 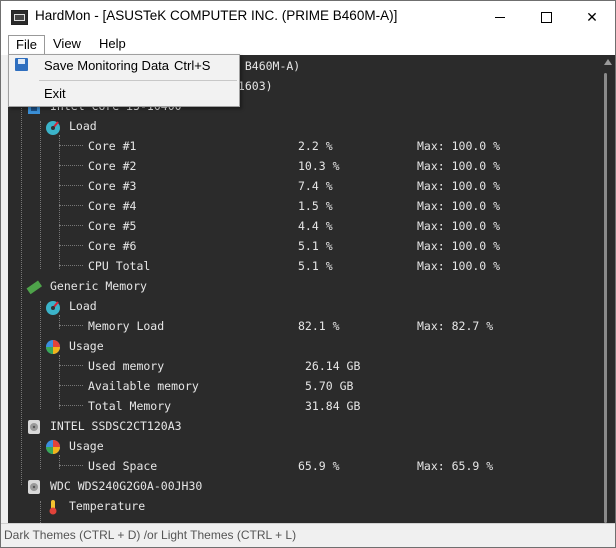 I want to click on memory-load-name: Memory Load, so click(x=126, y=326).